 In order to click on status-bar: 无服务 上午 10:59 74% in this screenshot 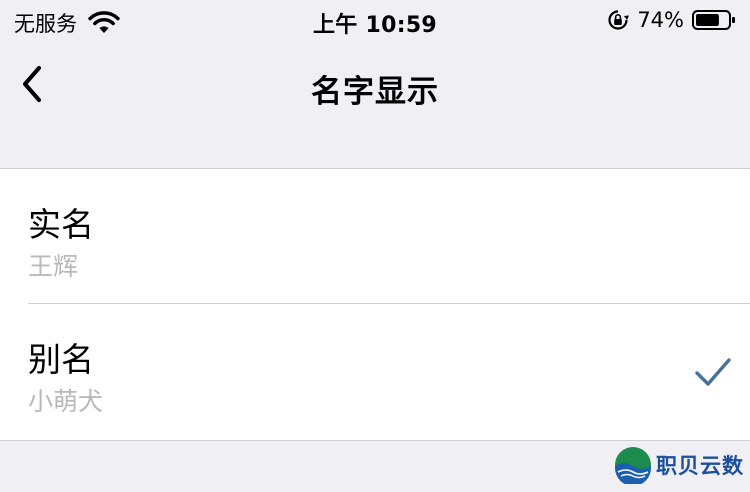, I will do `click(375, 22)`.